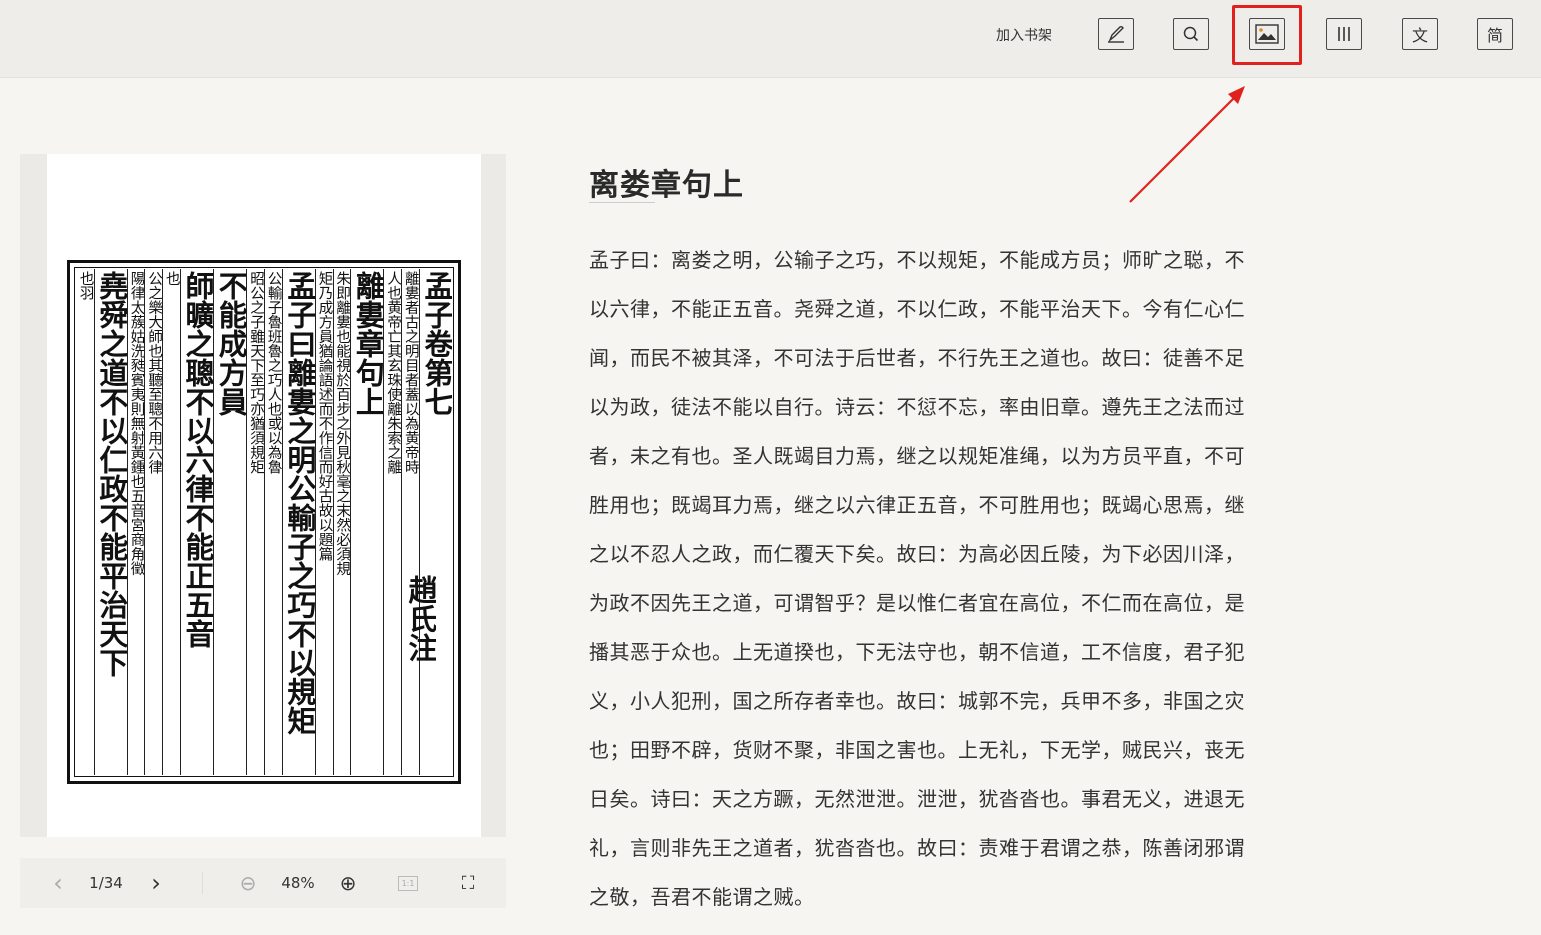 This screenshot has width=1541, height=935. Describe the element at coordinates (770, 39) in the screenshot. I see `top-toolbar: 加入书架 文 简` at that location.